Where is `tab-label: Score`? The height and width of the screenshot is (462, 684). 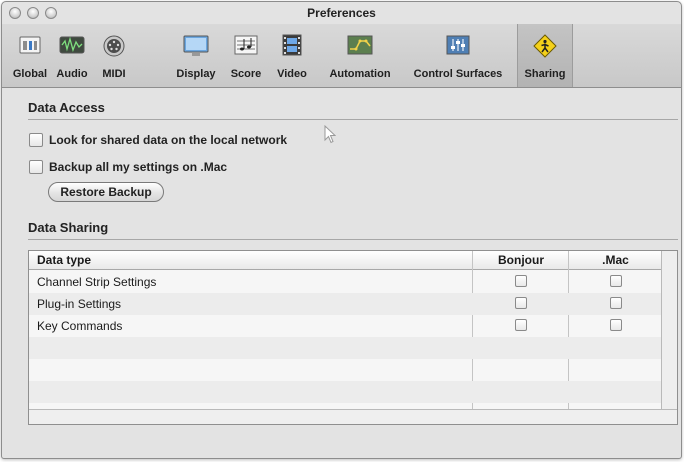
tab-label: Score is located at coordinates (246, 74).